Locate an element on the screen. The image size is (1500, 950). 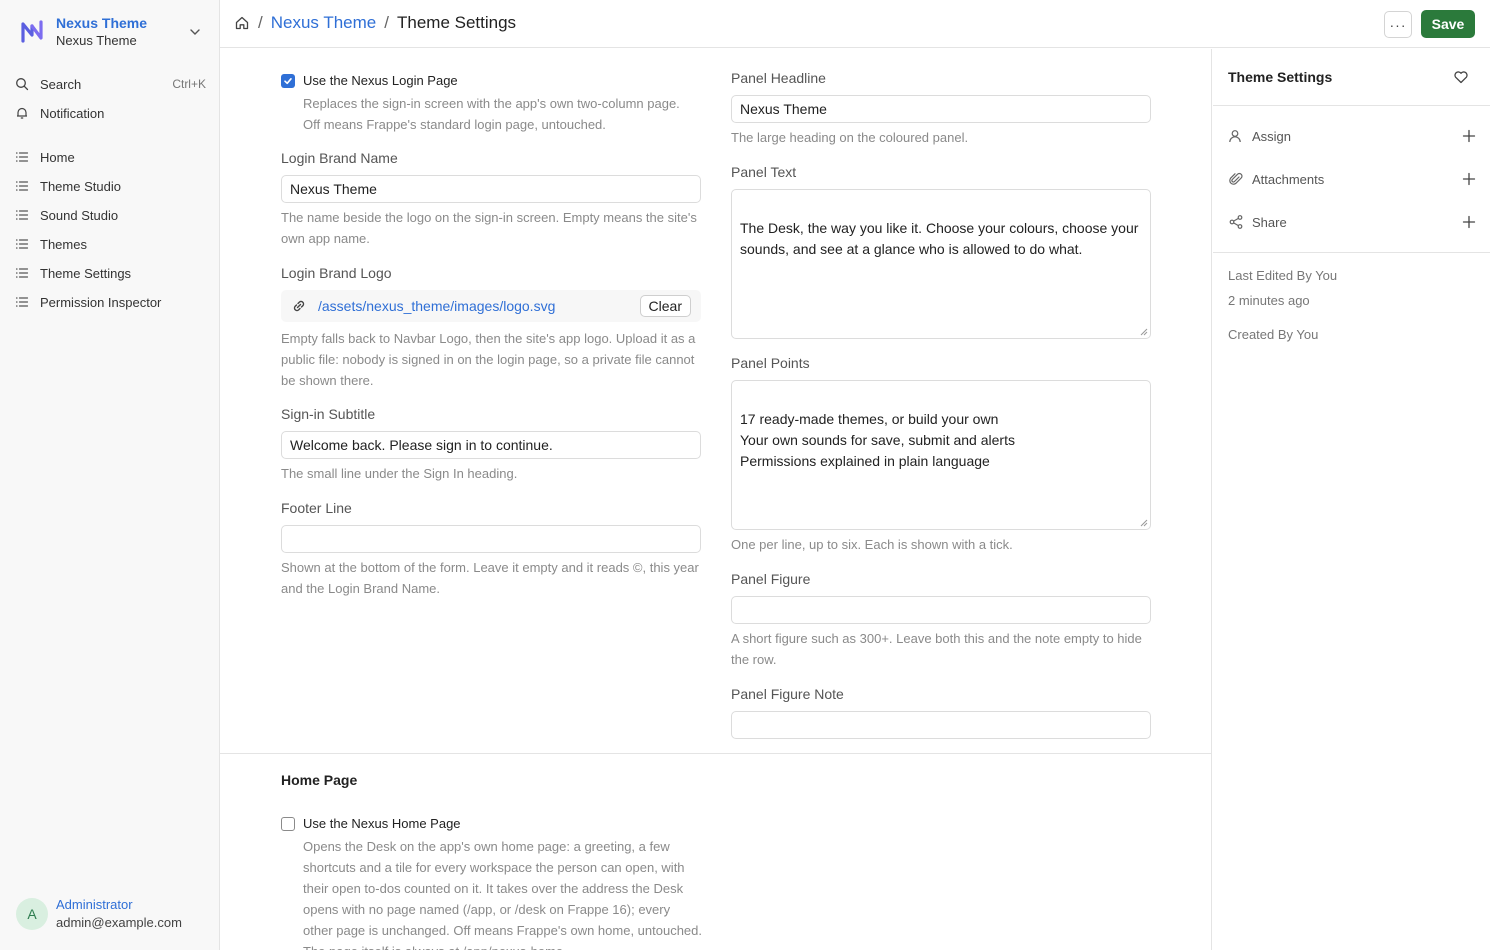
checkbox-checked-icon is located at coordinates (288, 80).